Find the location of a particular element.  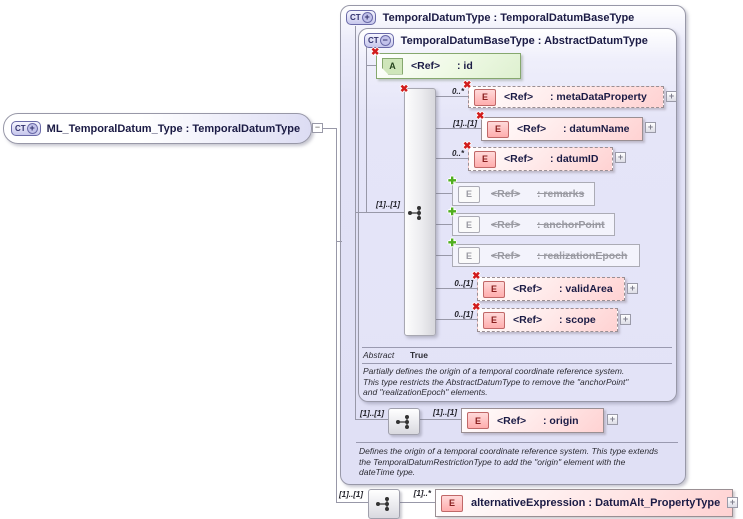

restriction-sign-icon: − is located at coordinates (385, 40).